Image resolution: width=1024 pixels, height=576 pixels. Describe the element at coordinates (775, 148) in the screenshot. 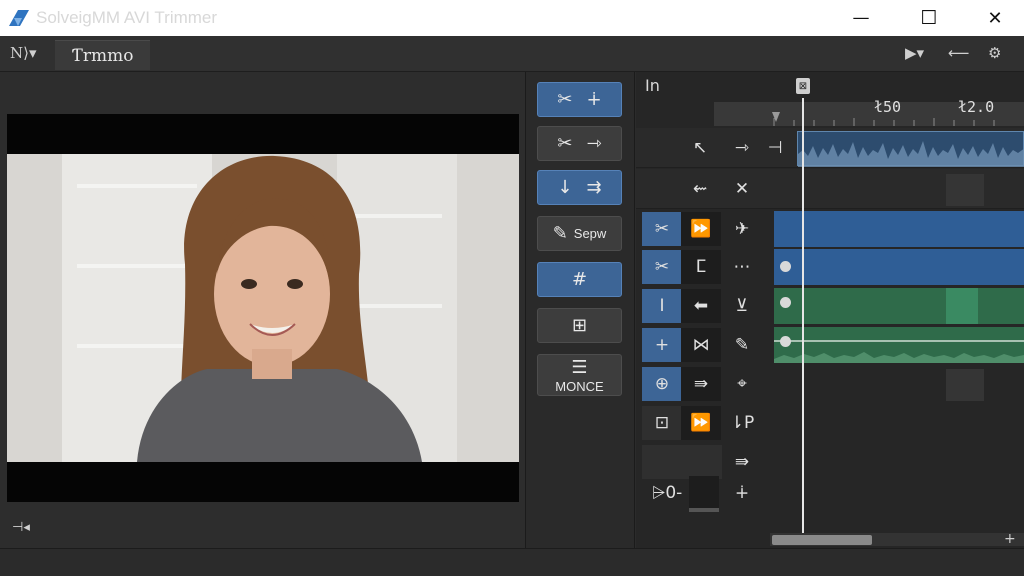

I see `mark-in-icon: ⊣` at that location.